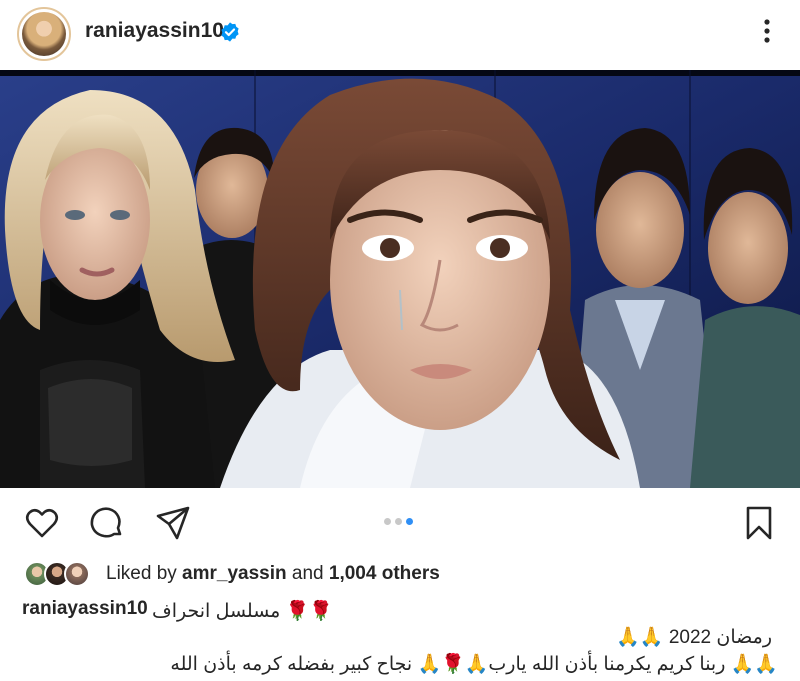 The image size is (800, 681). Describe the element at coordinates (409, 521) in the screenshot. I see `carousel-dot-active` at that location.